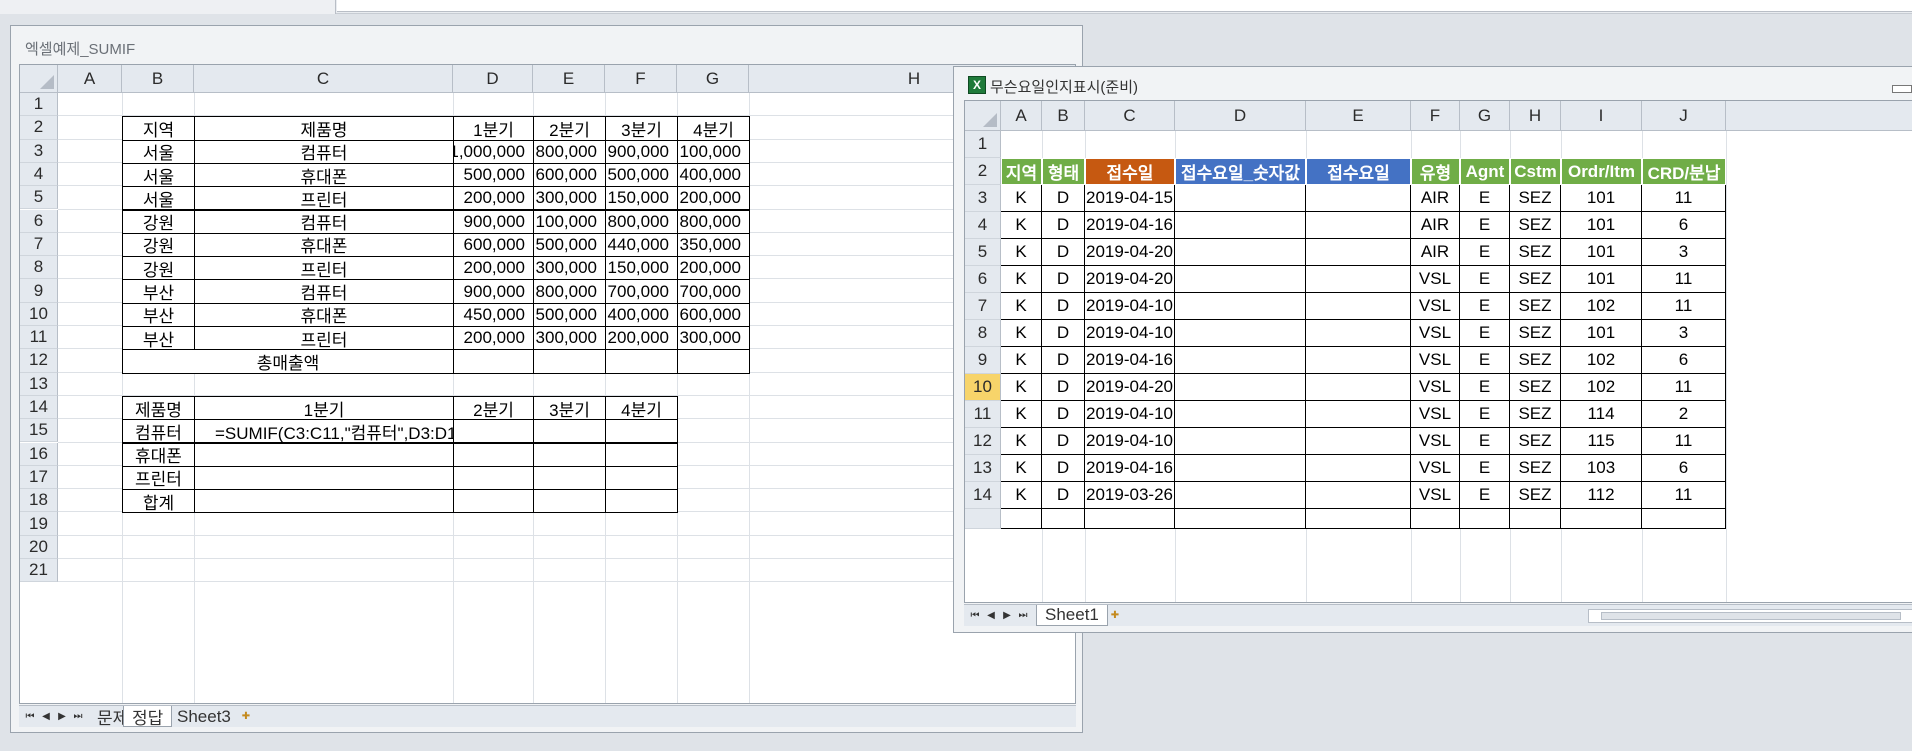 The width and height of the screenshot is (1912, 751). I want to click on next-sheet-icon: ▶, so click(62, 716).